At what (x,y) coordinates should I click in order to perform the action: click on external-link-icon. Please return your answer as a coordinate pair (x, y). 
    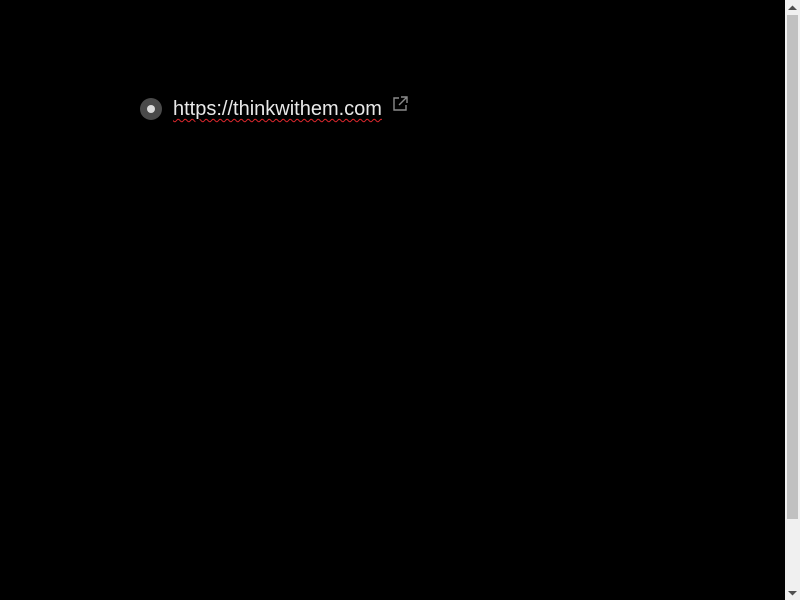
    Looking at the image, I should click on (400, 104).